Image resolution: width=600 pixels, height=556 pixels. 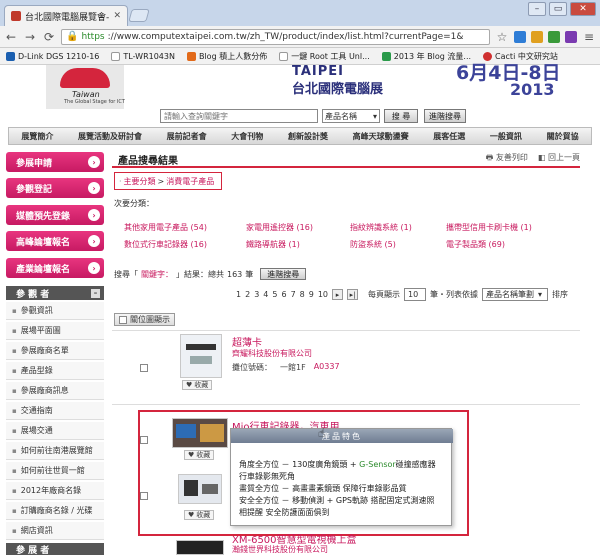 I want to click on next-page-icon: ▸, so click(x=338, y=294).